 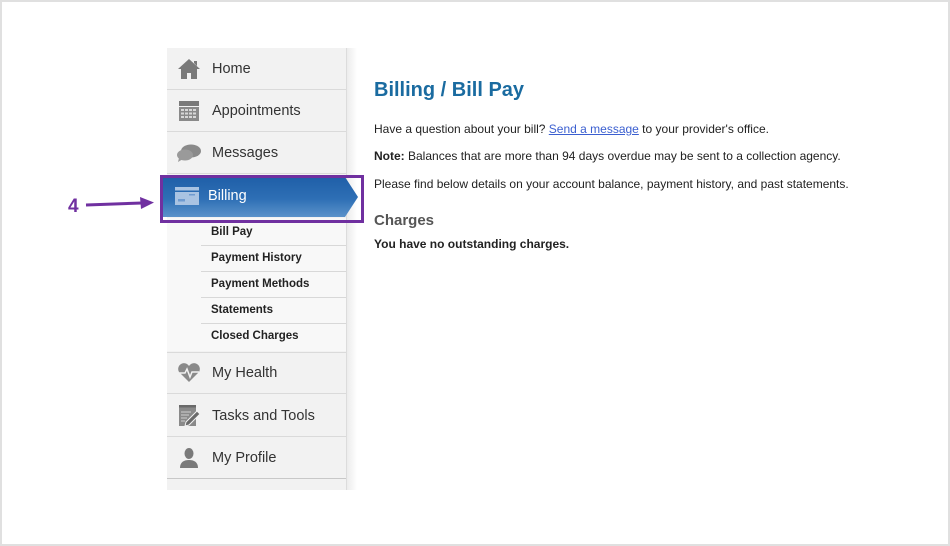 What do you see at coordinates (263, 415) in the screenshot?
I see `sidebar-item-label: Tasks and Tools` at bounding box center [263, 415].